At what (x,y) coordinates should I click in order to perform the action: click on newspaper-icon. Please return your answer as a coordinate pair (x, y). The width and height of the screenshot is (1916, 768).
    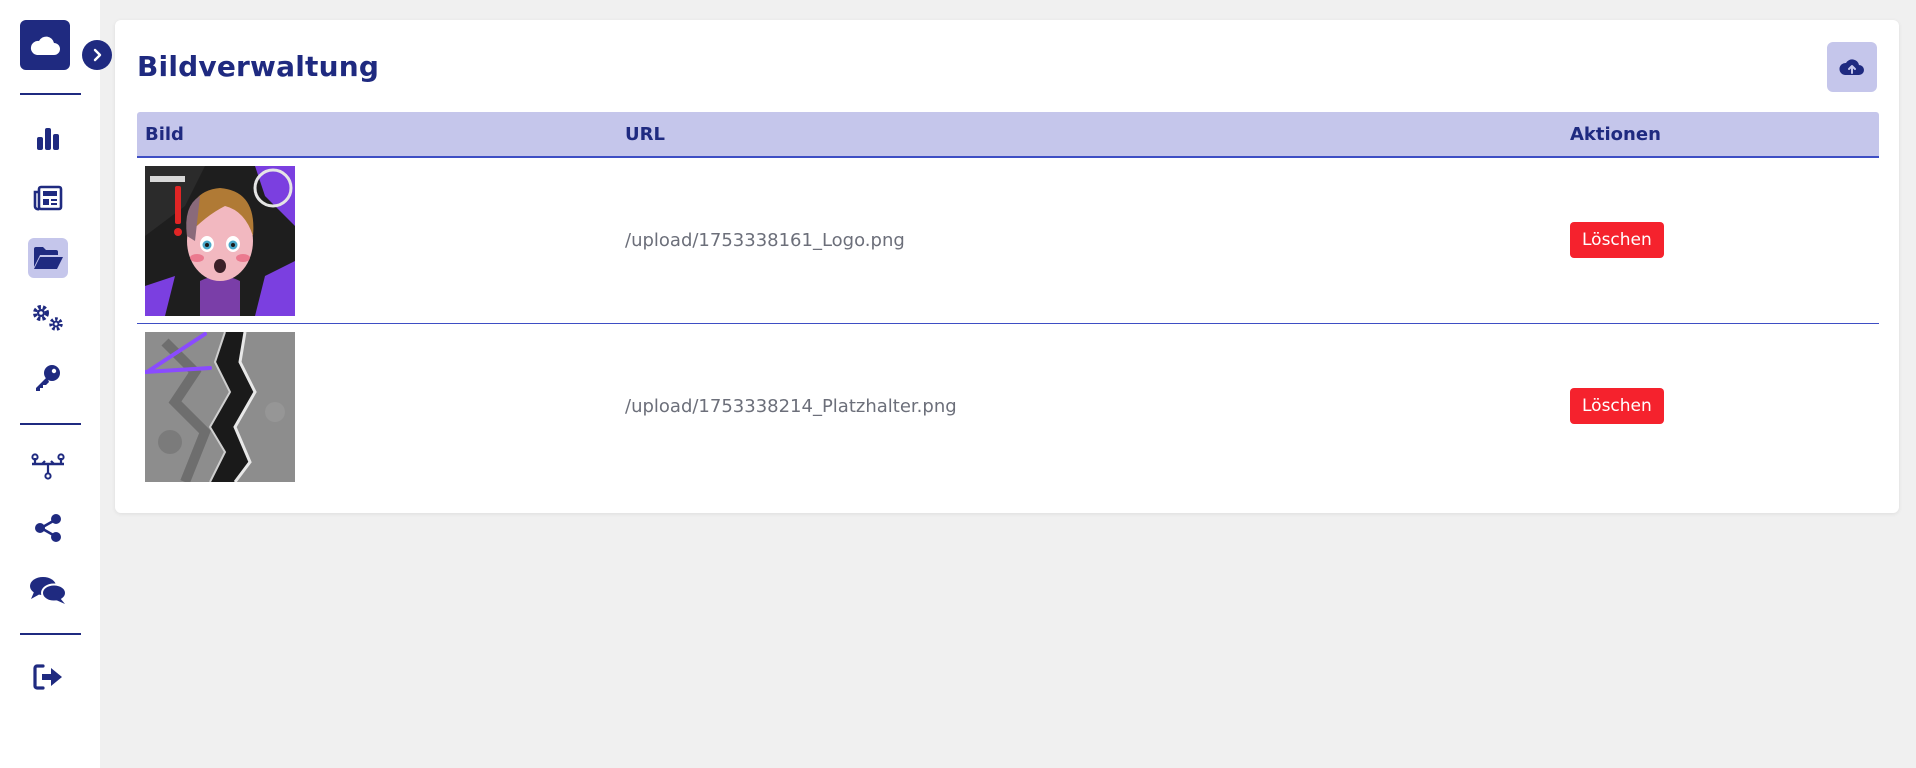
    Looking at the image, I should click on (48, 198).